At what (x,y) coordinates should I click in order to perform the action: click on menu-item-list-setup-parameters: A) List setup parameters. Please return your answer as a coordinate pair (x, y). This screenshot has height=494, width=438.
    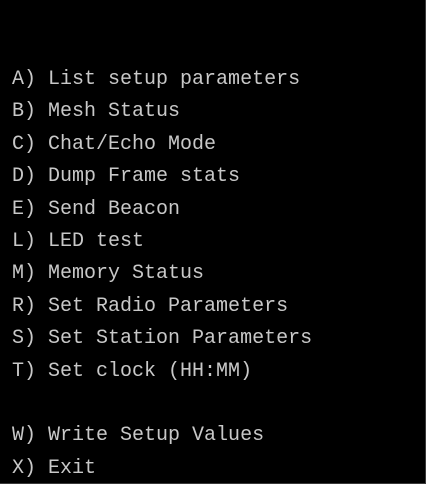
    Looking at the image, I should click on (162, 80).